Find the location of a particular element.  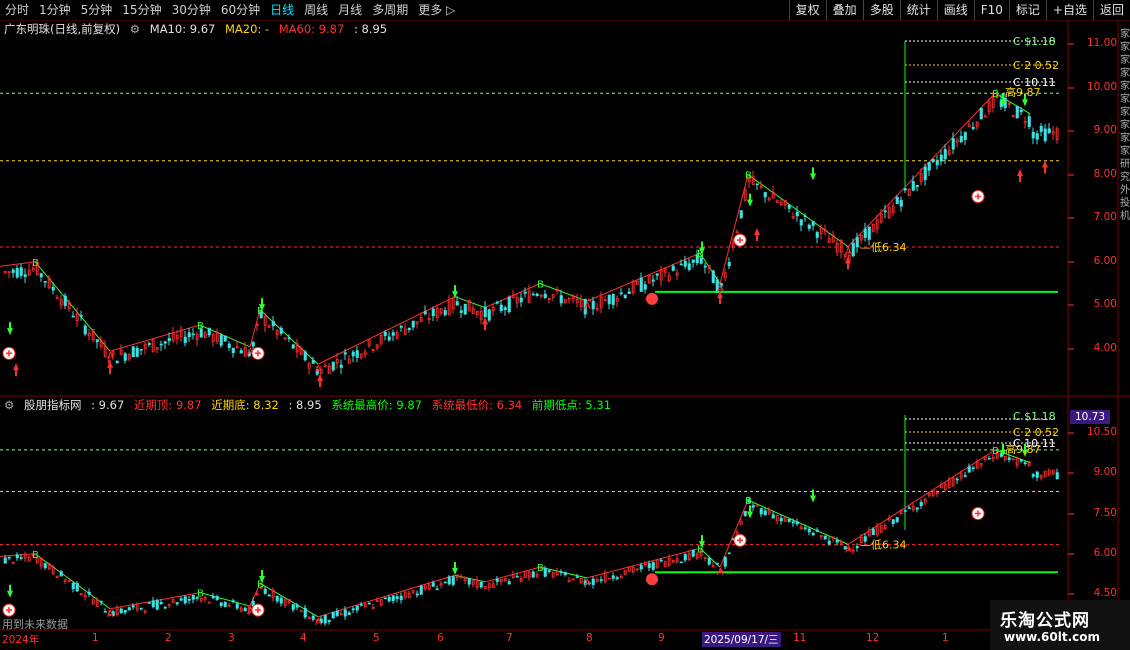

sub-y-tick: 10.50 is located at coordinates (1101, 432).